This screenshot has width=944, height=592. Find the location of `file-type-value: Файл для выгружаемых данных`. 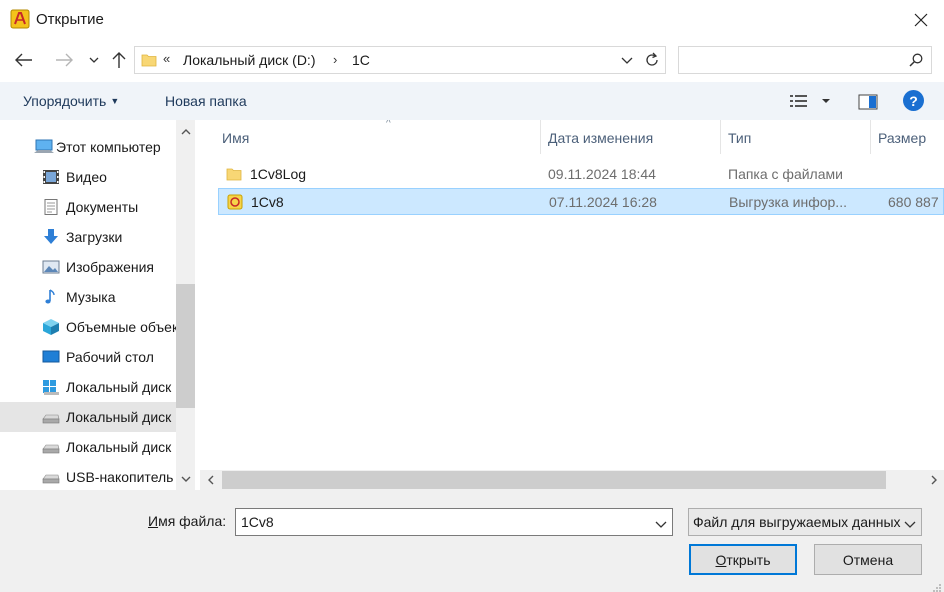

file-type-value: Файл для выгружаемых данных is located at coordinates (797, 522).